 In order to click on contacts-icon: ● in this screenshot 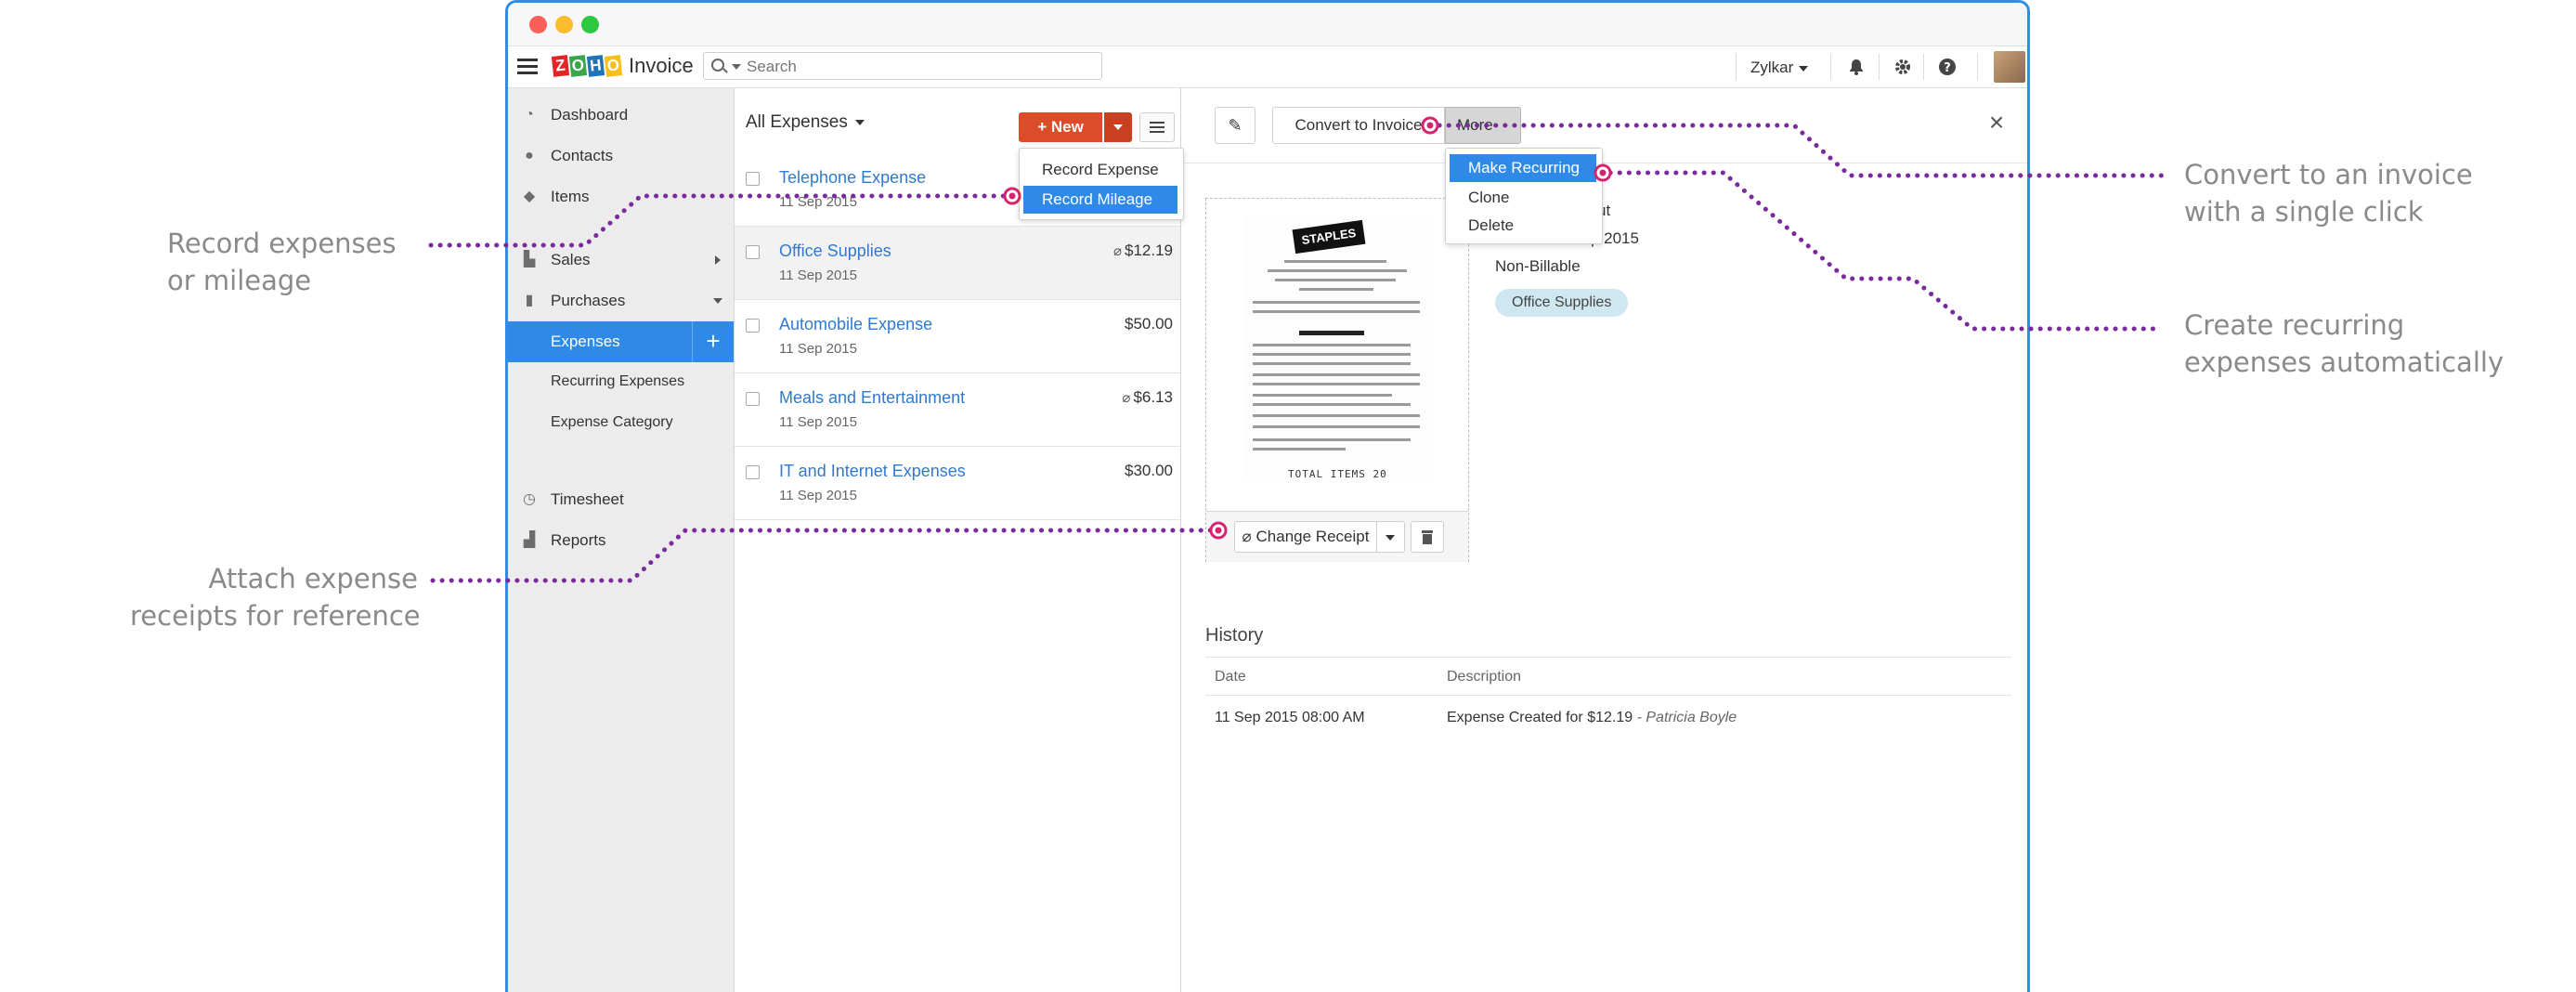, I will do `click(529, 155)`.